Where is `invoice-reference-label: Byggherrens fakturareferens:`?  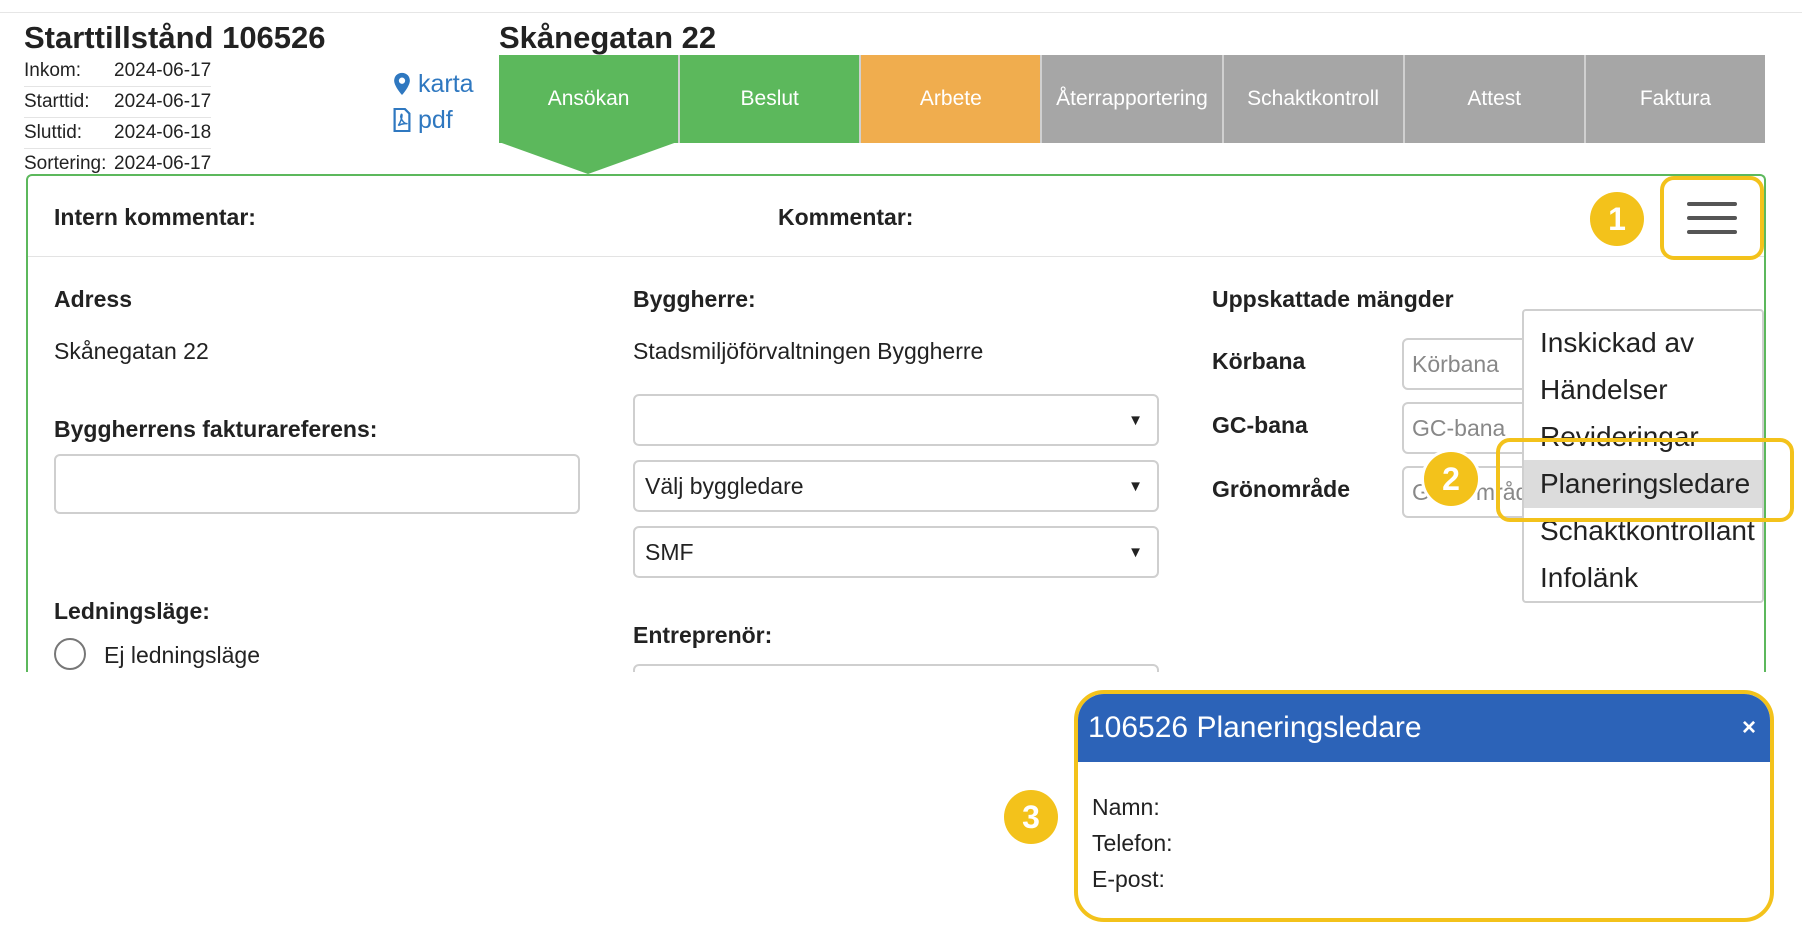 invoice-reference-label: Byggherrens fakturareferens: is located at coordinates (216, 429).